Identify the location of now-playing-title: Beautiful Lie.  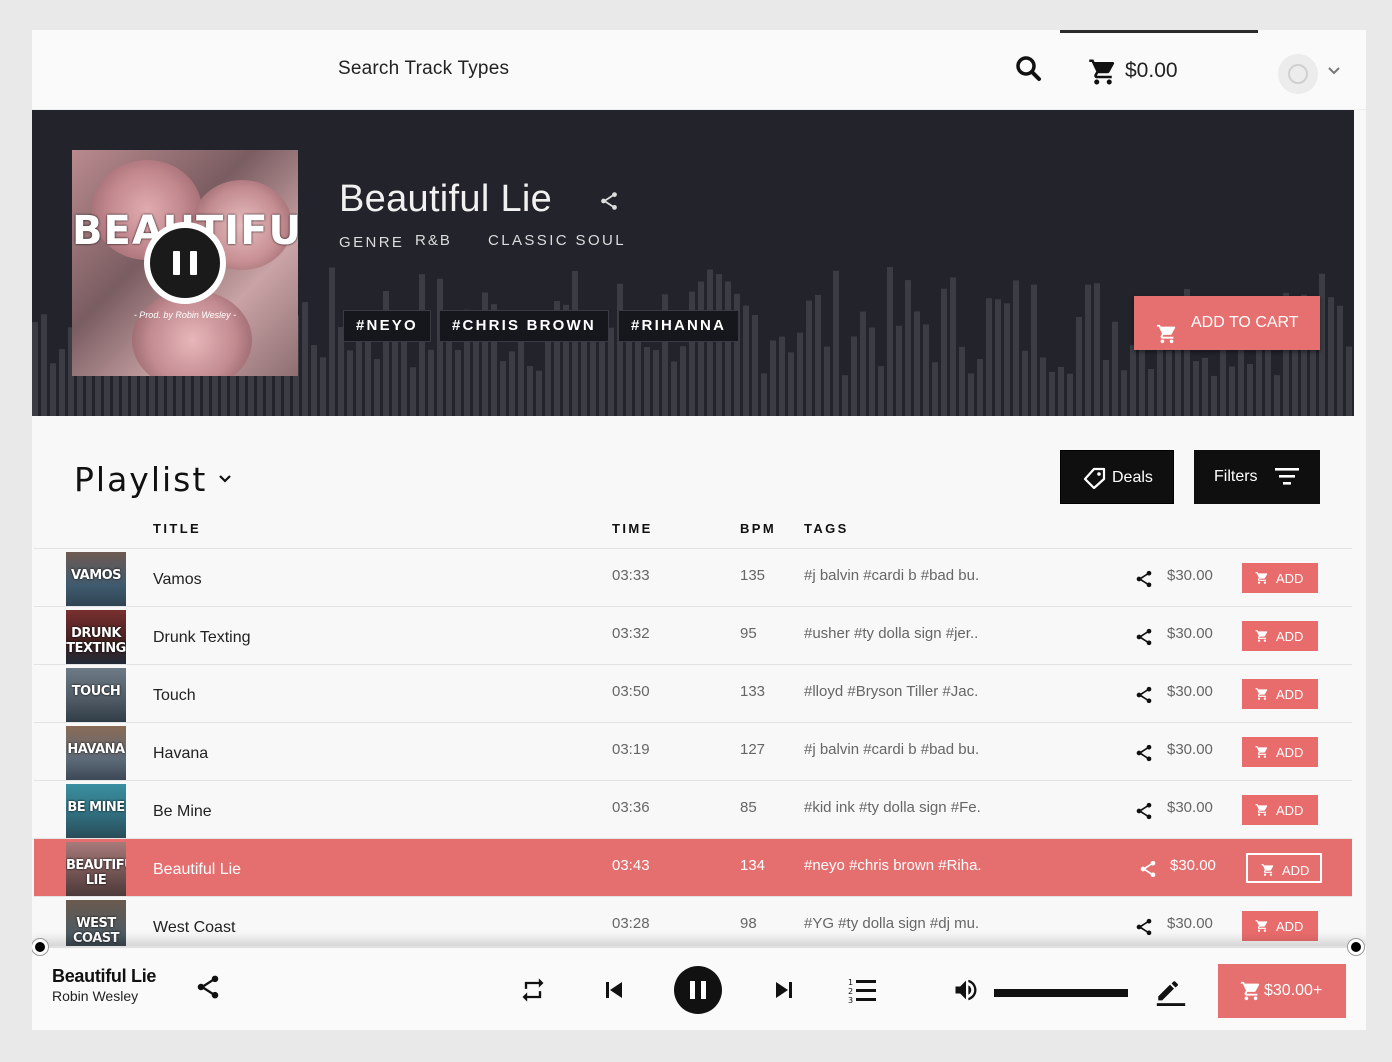
(104, 976).